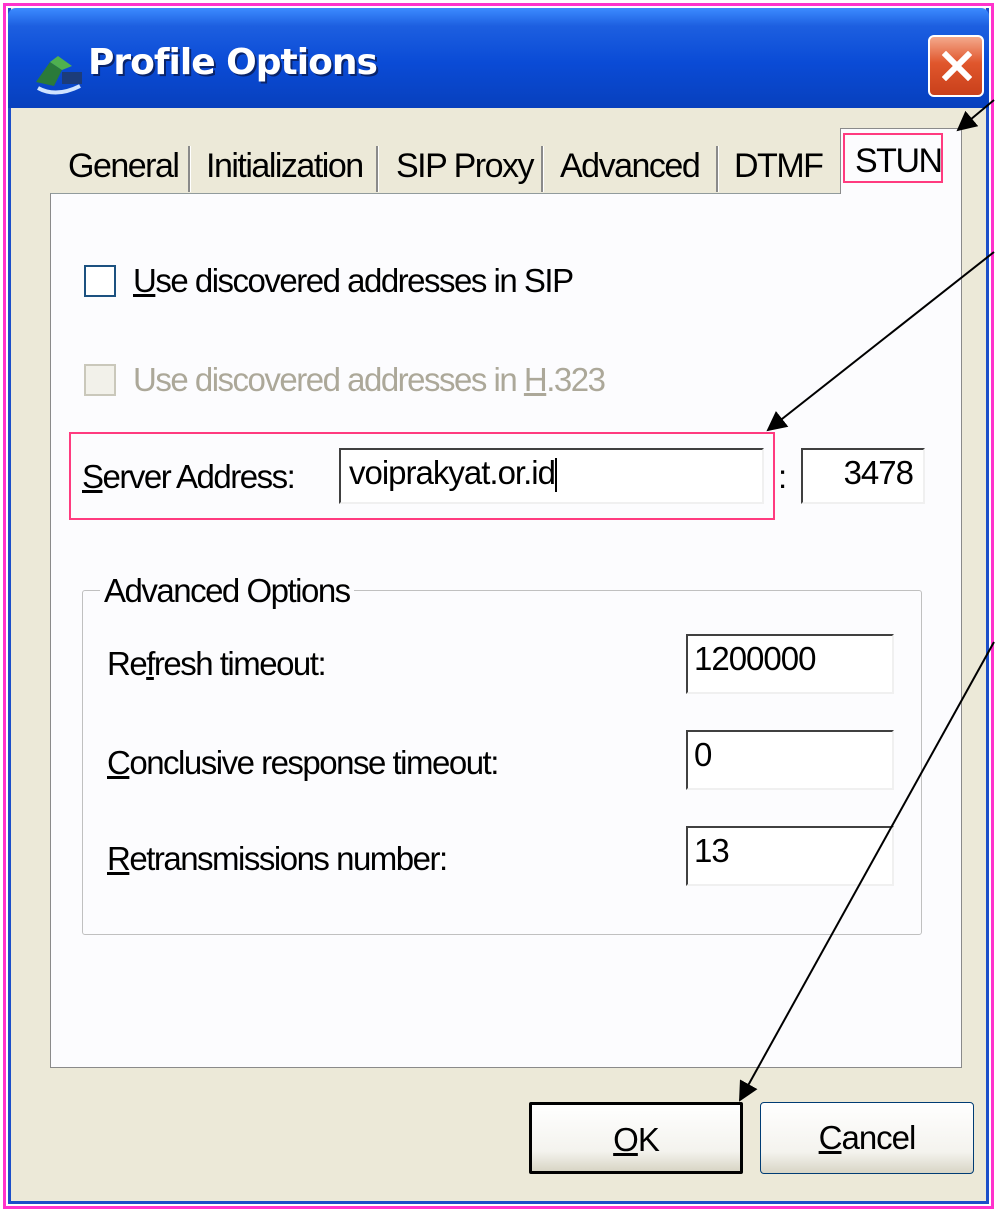  Describe the element at coordinates (975, 115) in the screenshot. I see `arrow-to-stun-tab` at that location.